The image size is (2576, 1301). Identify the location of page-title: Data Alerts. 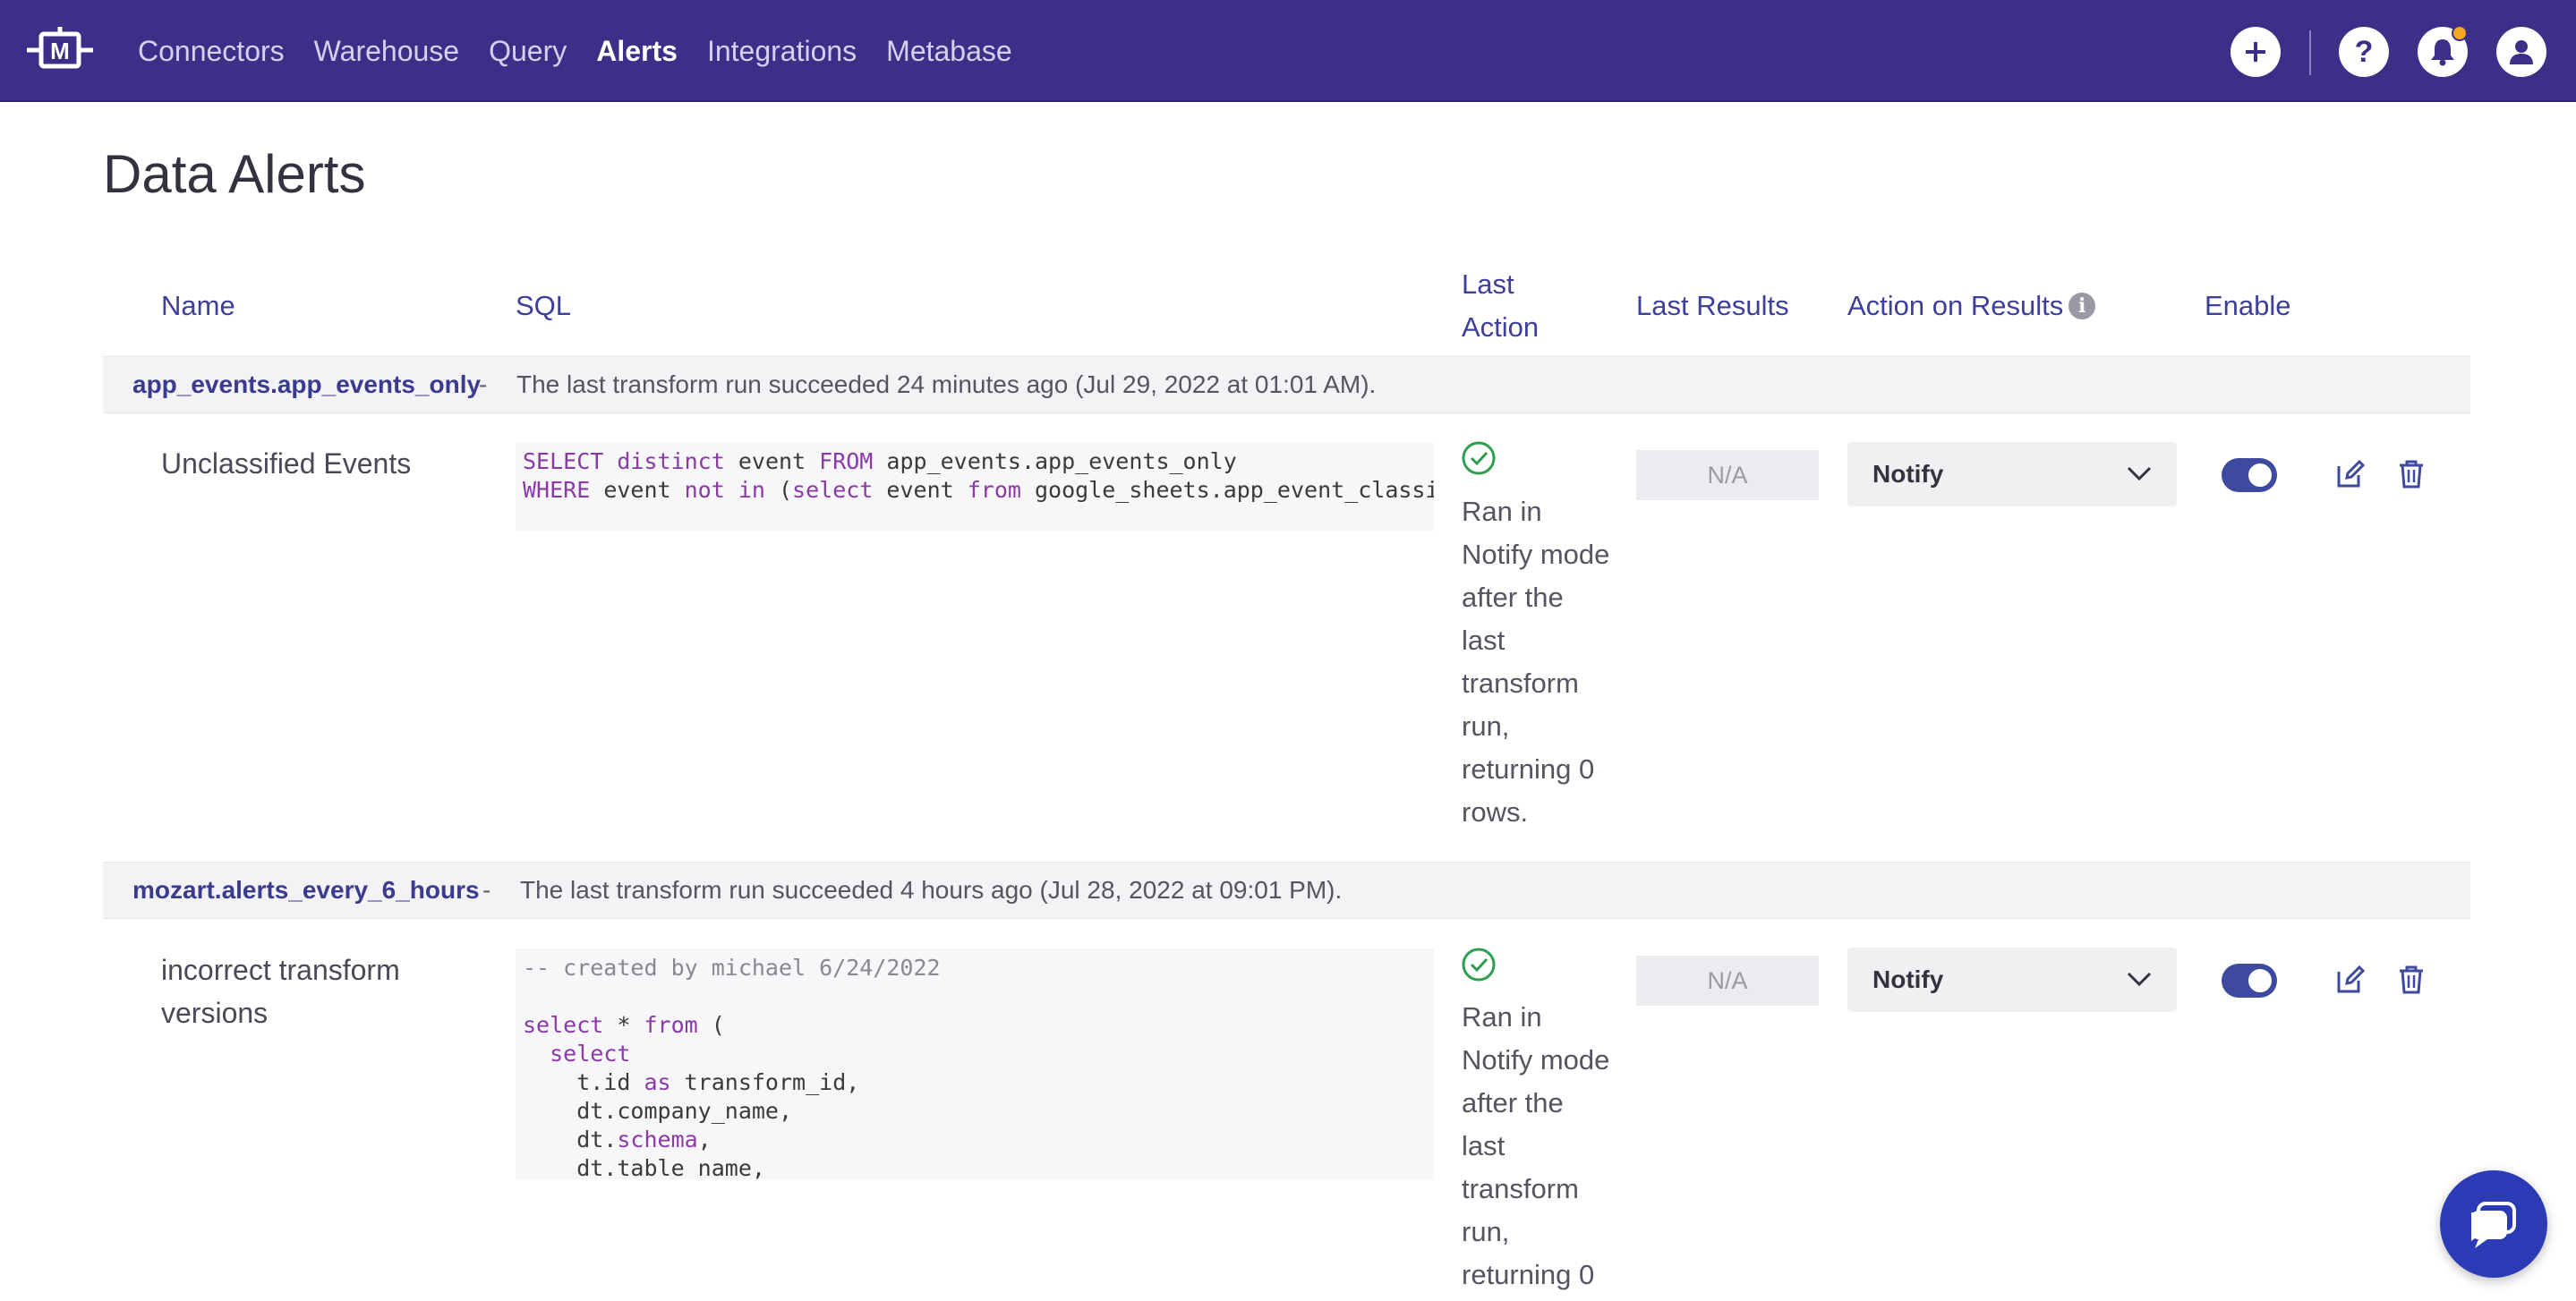
(234, 174).